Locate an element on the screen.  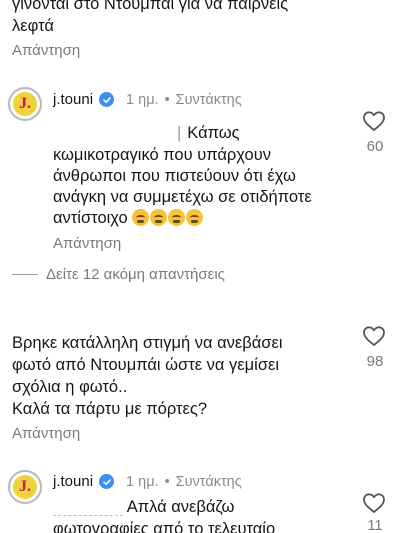
comment2-line3: σχόλια η φωτό.. is located at coordinates (70, 387).